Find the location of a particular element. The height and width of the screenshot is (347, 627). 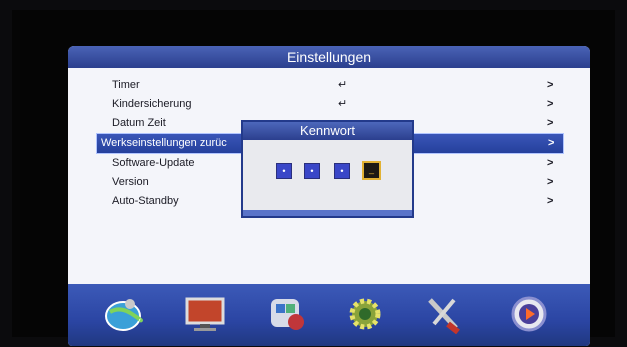

menu-item-label: Auto-Standby is located at coordinates (145, 201).